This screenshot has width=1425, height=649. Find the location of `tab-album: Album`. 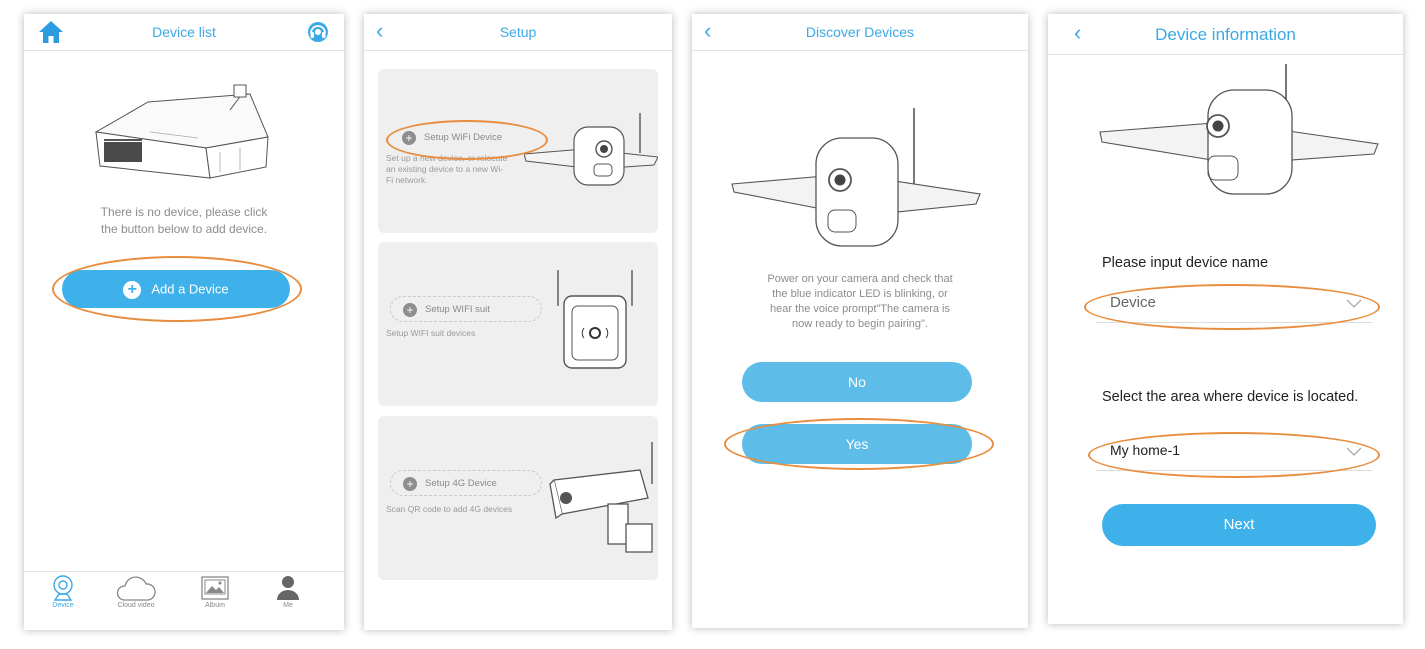

tab-album: Album is located at coordinates (215, 591).